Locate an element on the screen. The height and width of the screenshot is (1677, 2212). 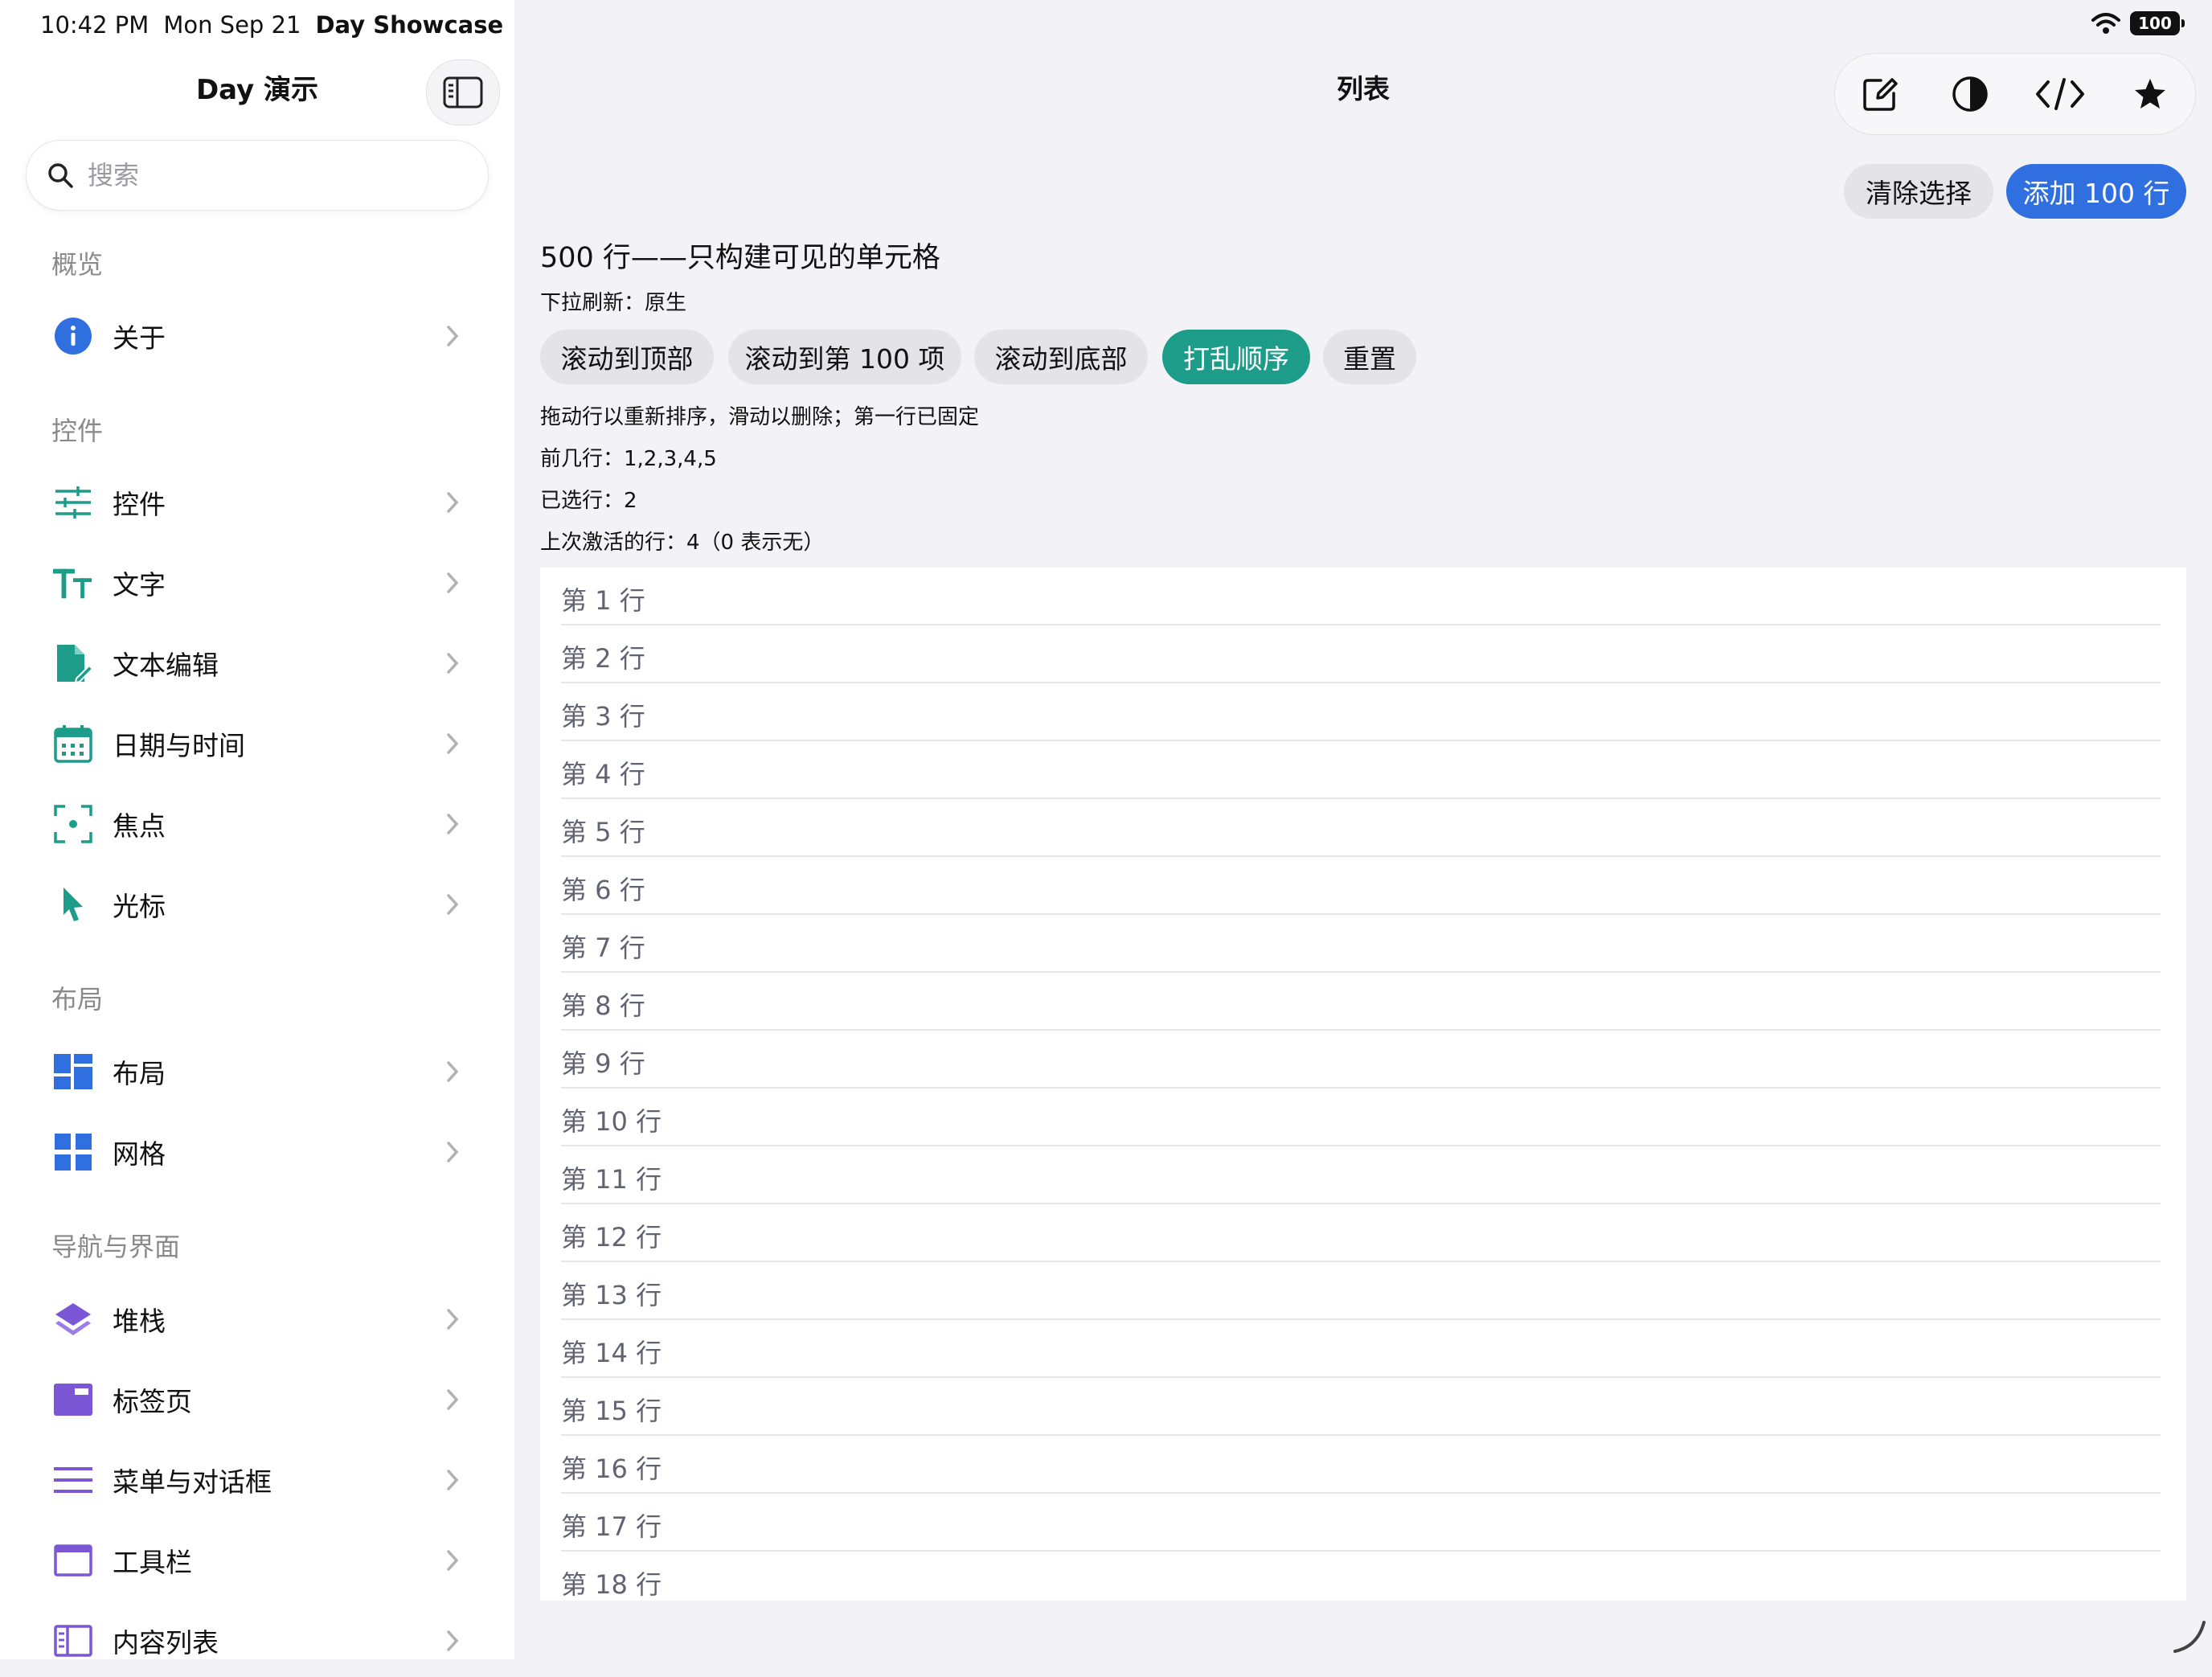
sidebar-item-text-editing: 文本编辑 is located at coordinates (257, 663).